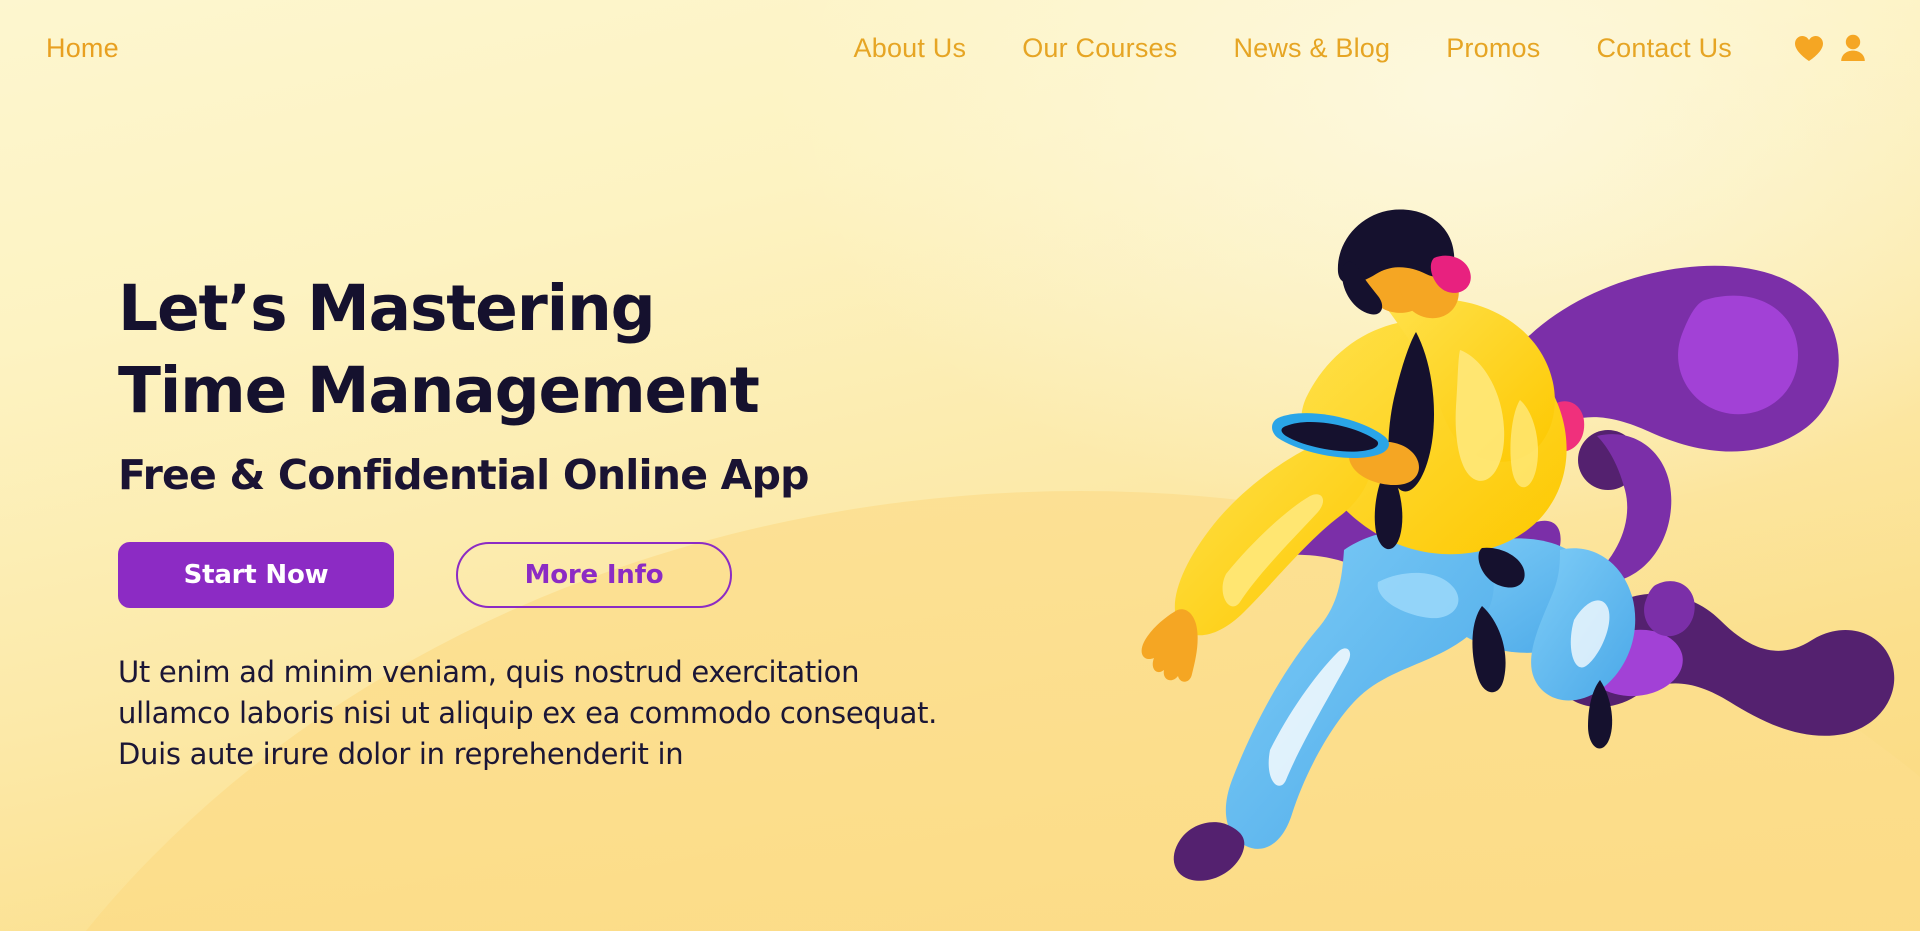 The width and height of the screenshot is (1920, 931). I want to click on nav-icon-group, so click(1830, 48).